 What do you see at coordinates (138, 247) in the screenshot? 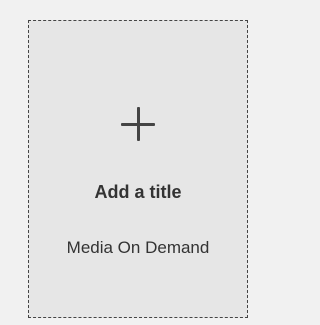
I see `card-subtitle: Media On Demand` at bounding box center [138, 247].